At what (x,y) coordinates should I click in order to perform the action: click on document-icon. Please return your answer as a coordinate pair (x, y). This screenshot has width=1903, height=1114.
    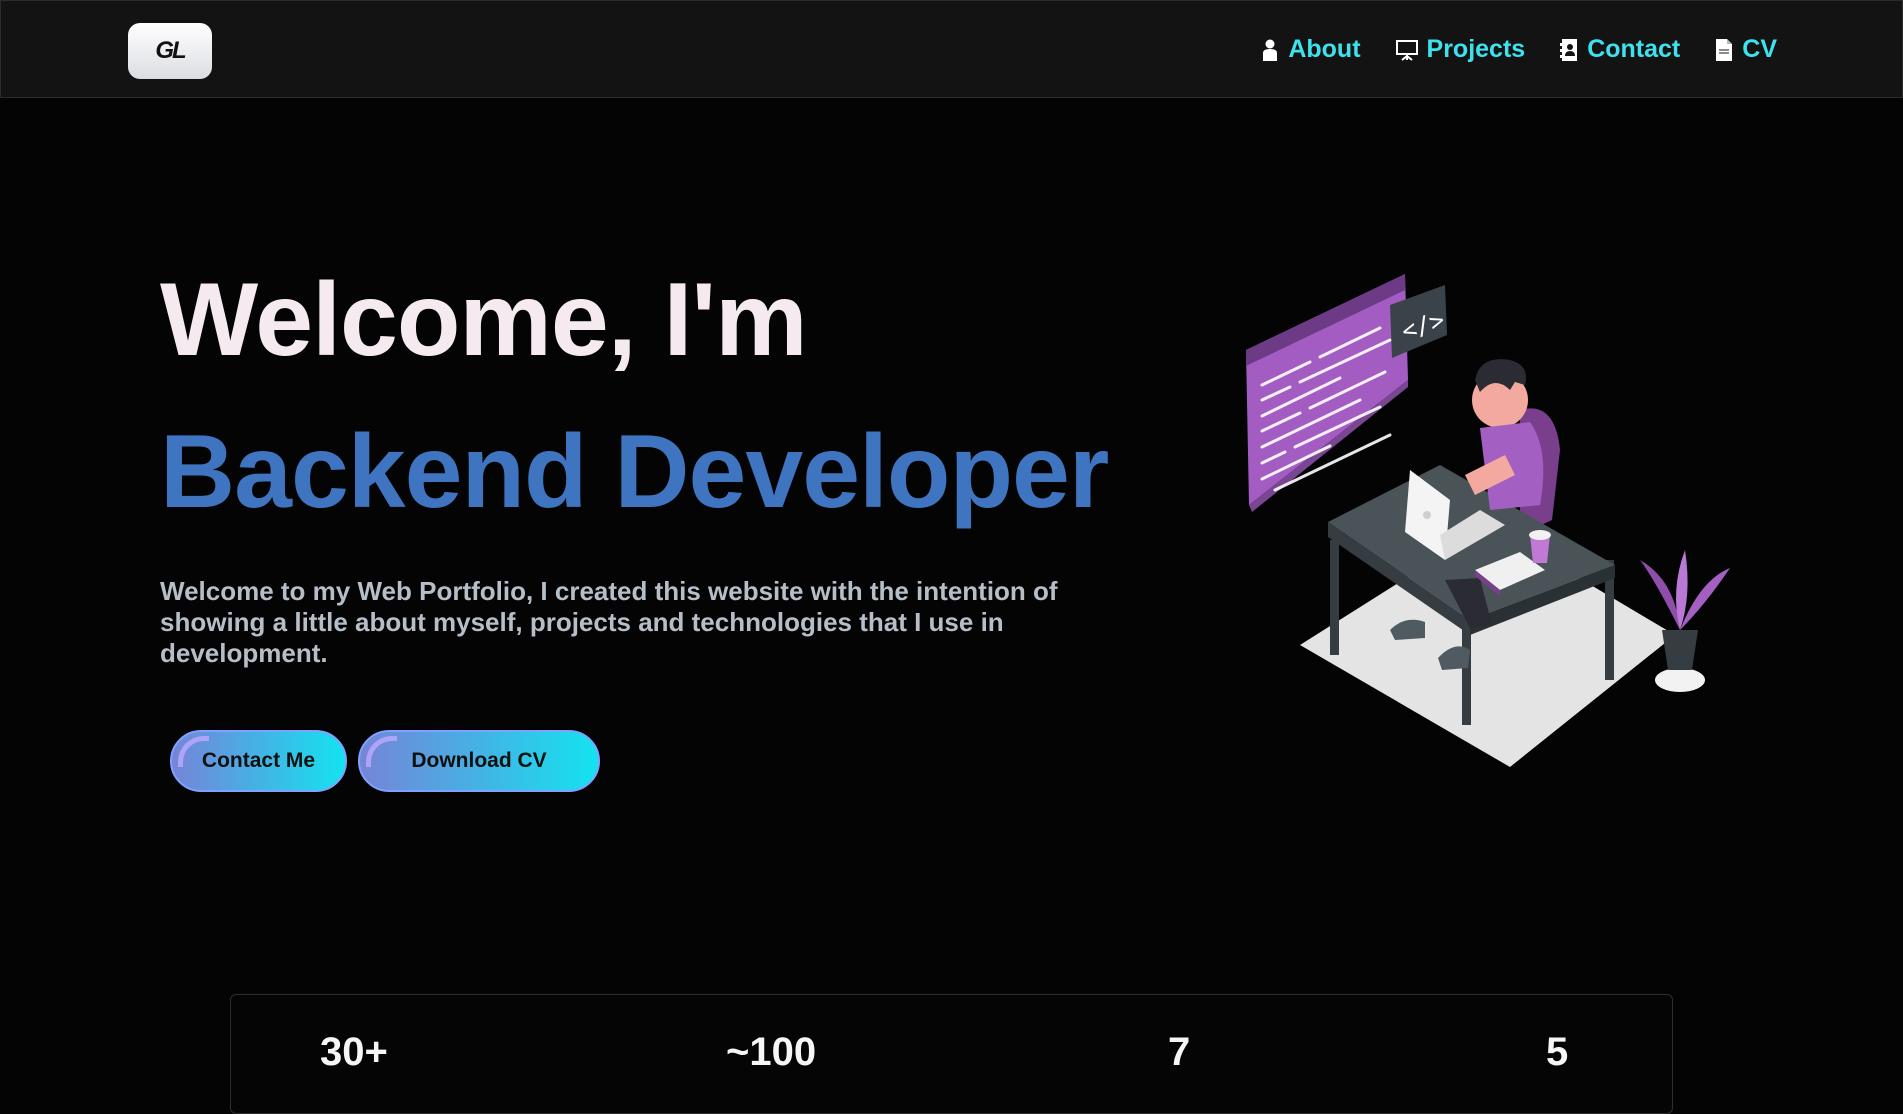
    Looking at the image, I should click on (1724, 49).